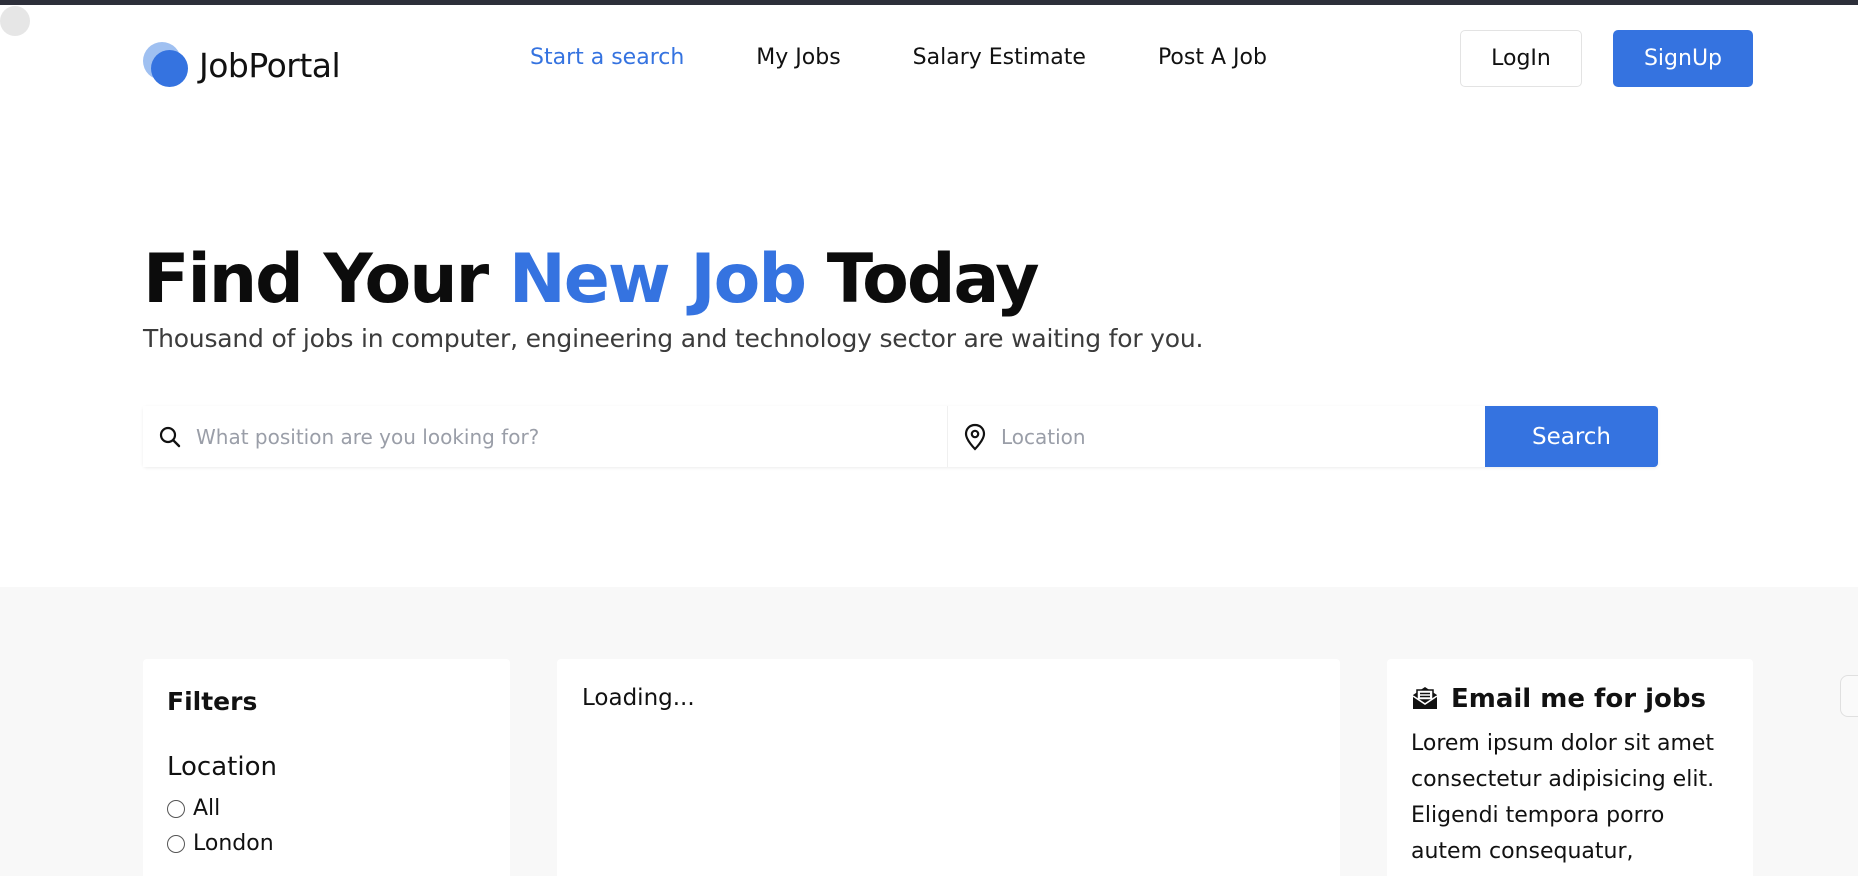  I want to click on side-feedback-tab, so click(1849, 696).